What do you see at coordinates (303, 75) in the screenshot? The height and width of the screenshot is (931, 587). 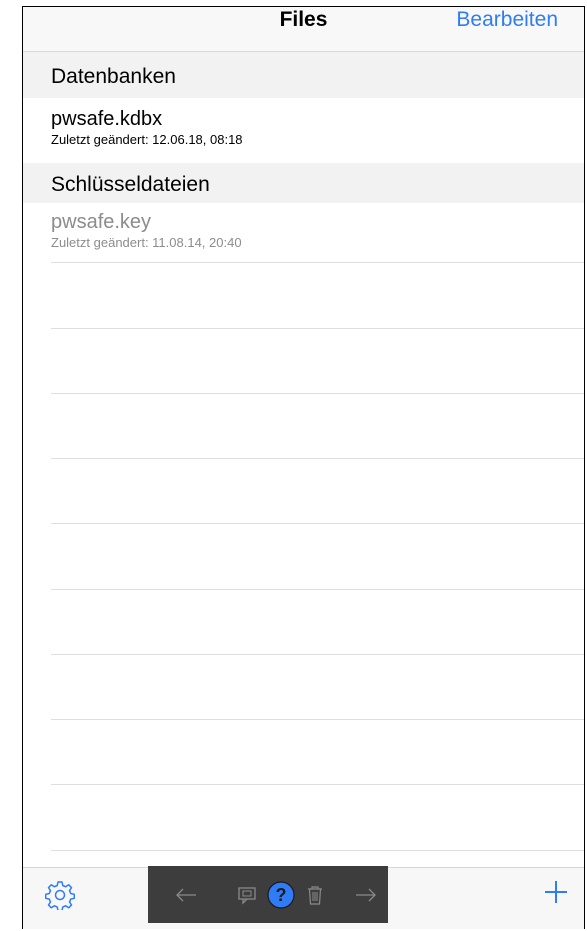 I see `section-header-databases: Datenbanken` at bounding box center [303, 75].